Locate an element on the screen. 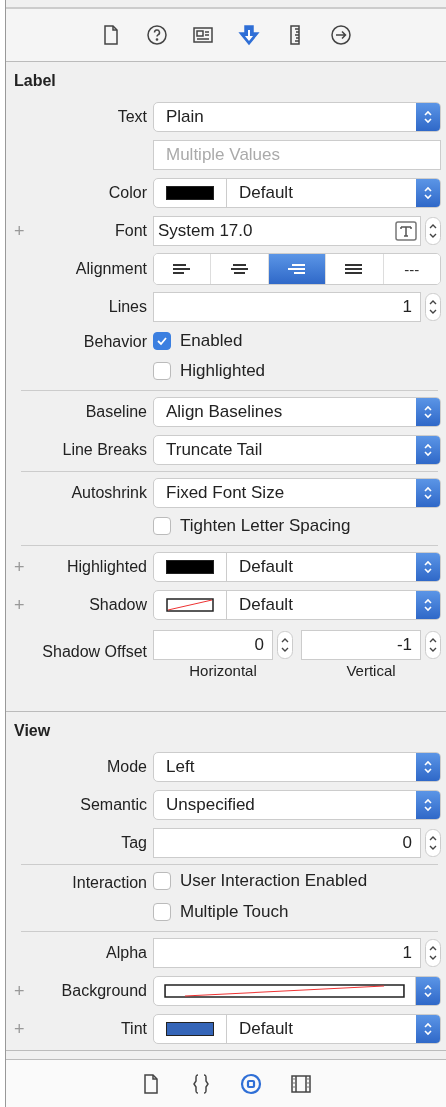 This screenshot has height=1107, width=446. property-label: Lines is located at coordinates (127, 307).